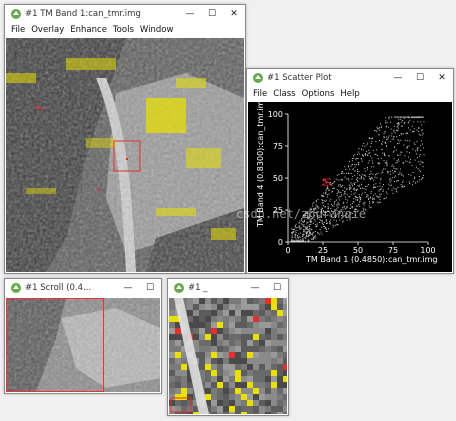 Image resolution: width=456 pixels, height=421 pixels. Describe the element at coordinates (349, 94) in the screenshot. I see `menu-help: Help` at that location.